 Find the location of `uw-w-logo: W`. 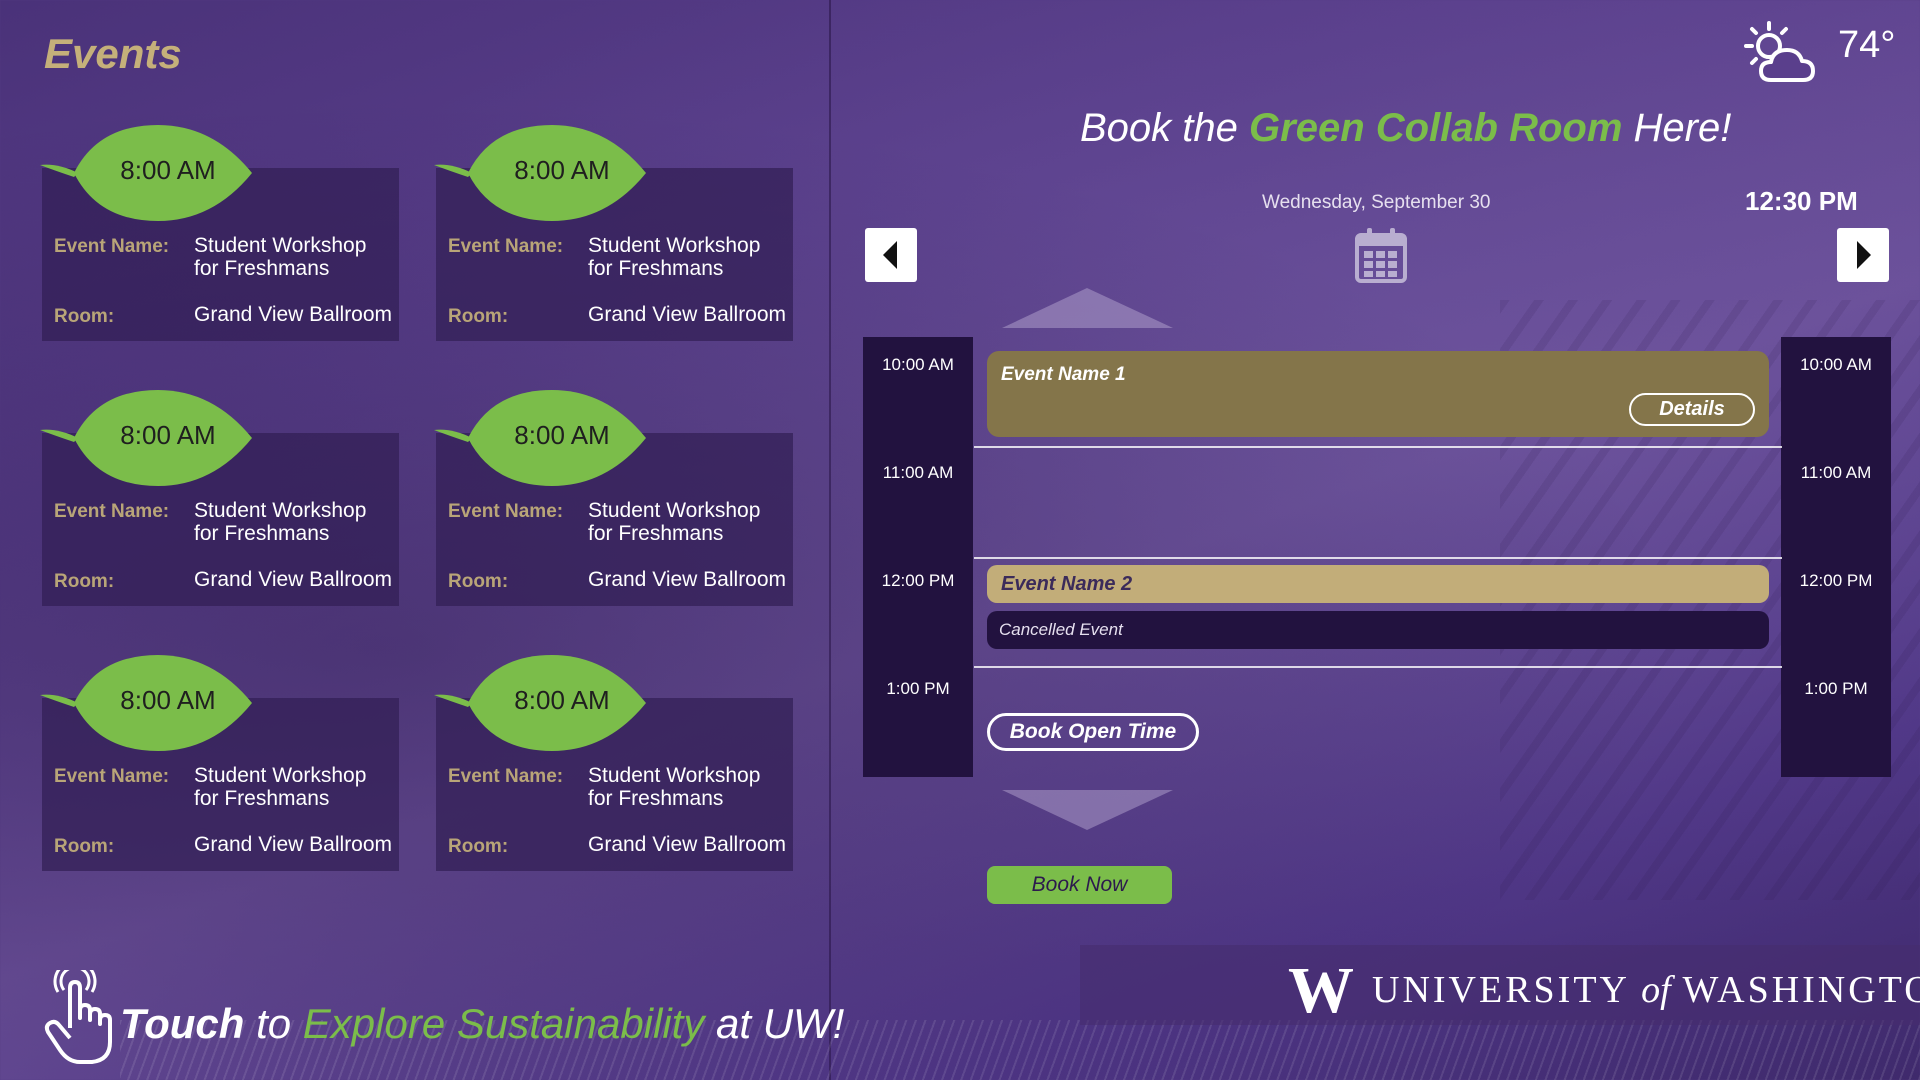

uw-w-logo: W is located at coordinates (1321, 990).